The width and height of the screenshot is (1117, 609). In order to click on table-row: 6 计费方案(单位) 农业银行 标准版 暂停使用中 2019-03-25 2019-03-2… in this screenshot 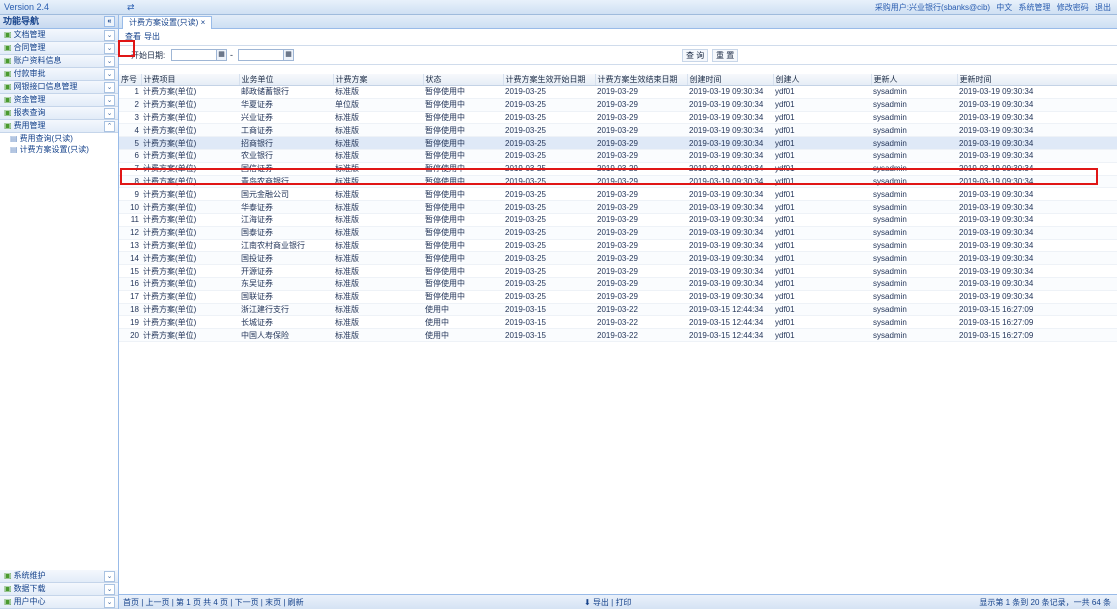, I will do `click(618, 156)`.